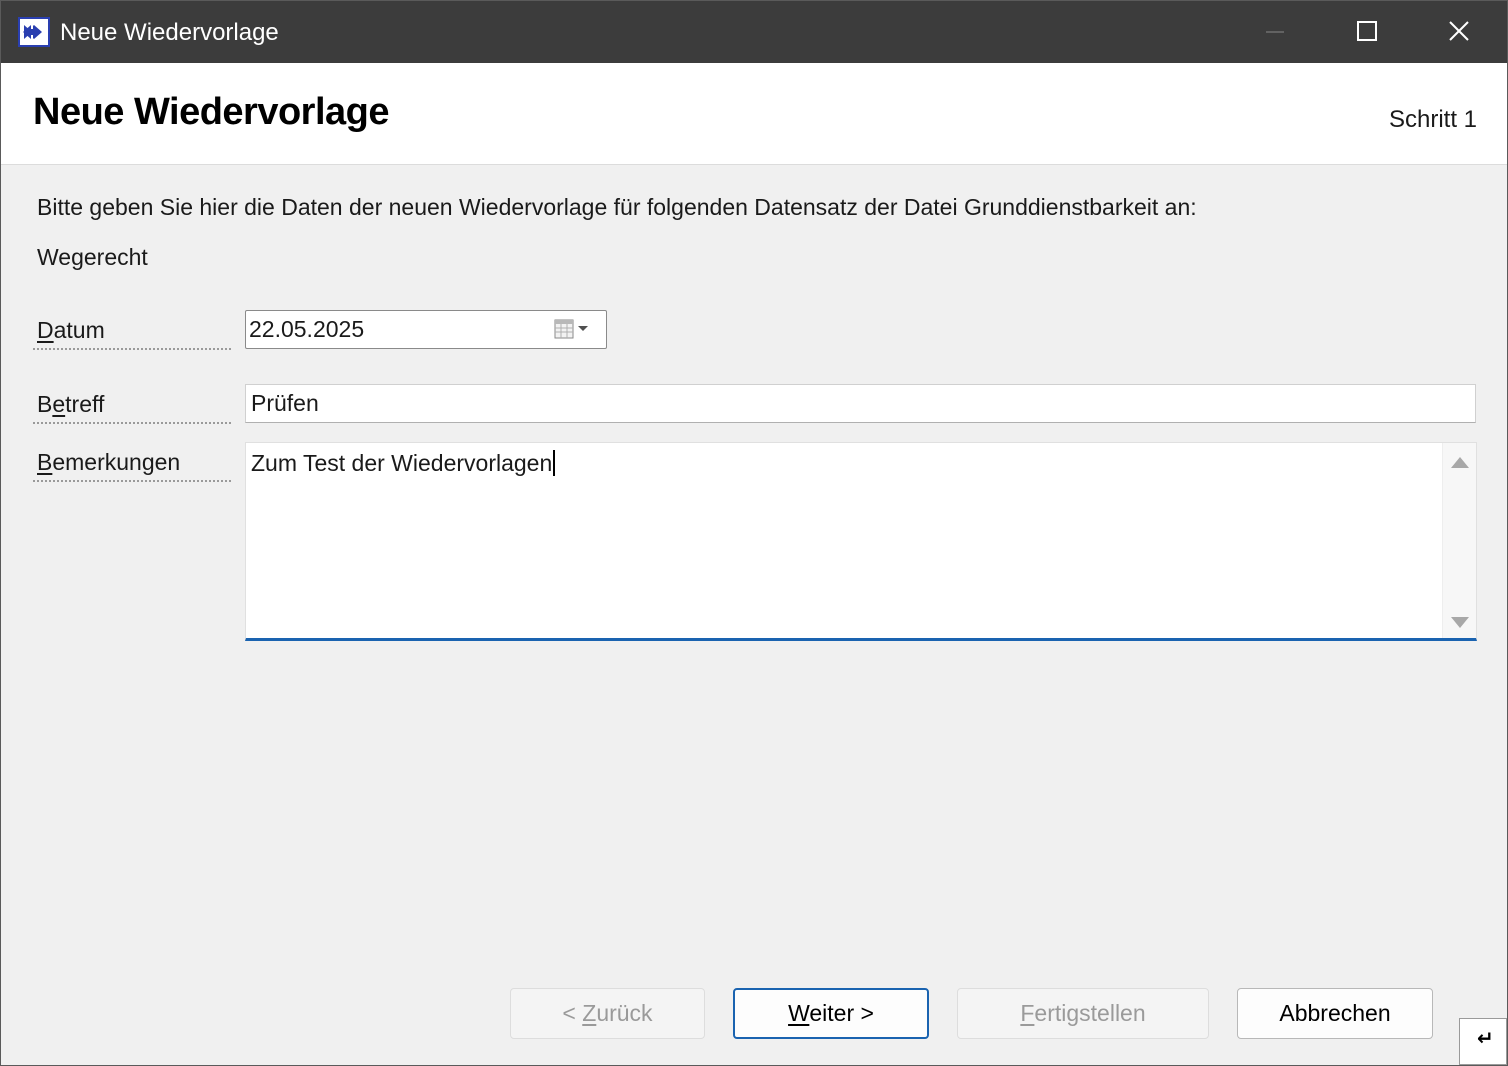  I want to click on close-icon, so click(1459, 31).